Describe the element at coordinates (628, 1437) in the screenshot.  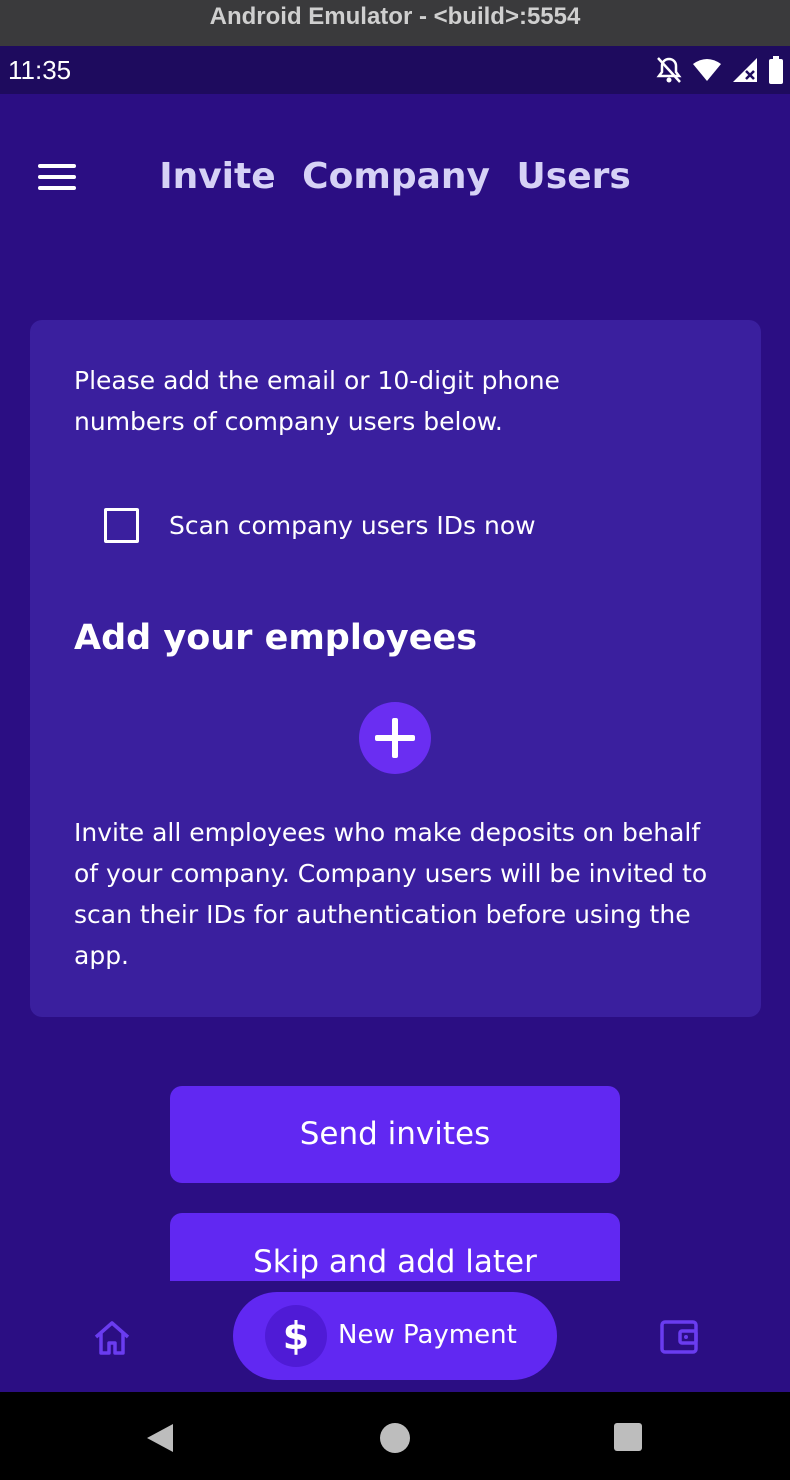
I see `recents-icon` at that location.